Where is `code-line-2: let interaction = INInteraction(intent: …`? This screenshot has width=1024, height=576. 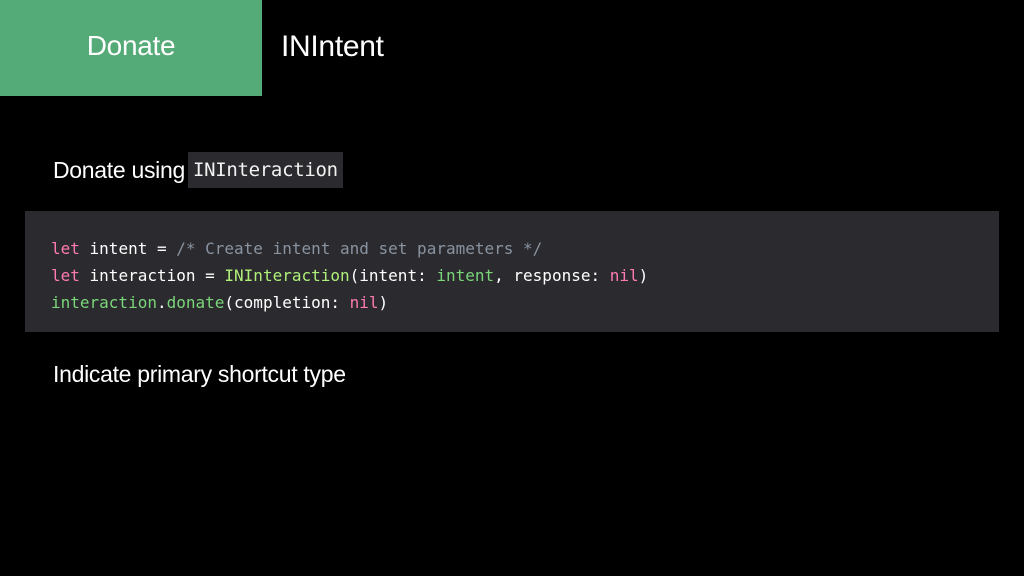 code-line-2: let interaction = INInteraction(intent: … is located at coordinates (349, 275).